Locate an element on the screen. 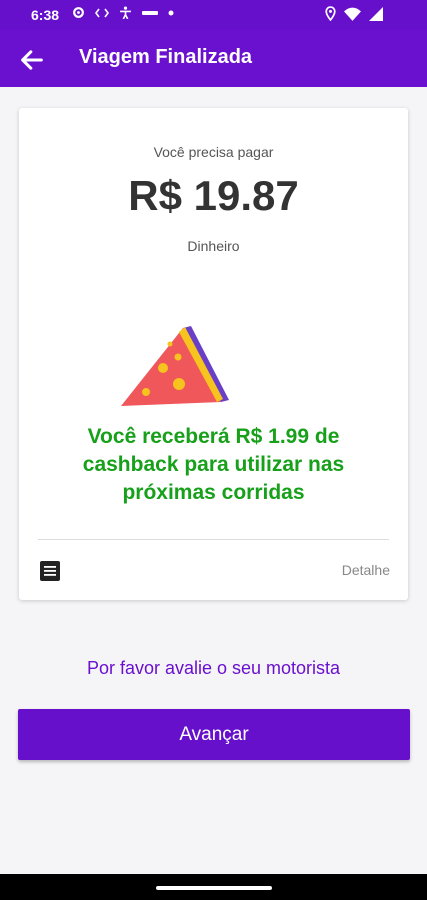  carrier-icon is located at coordinates (150, 12).